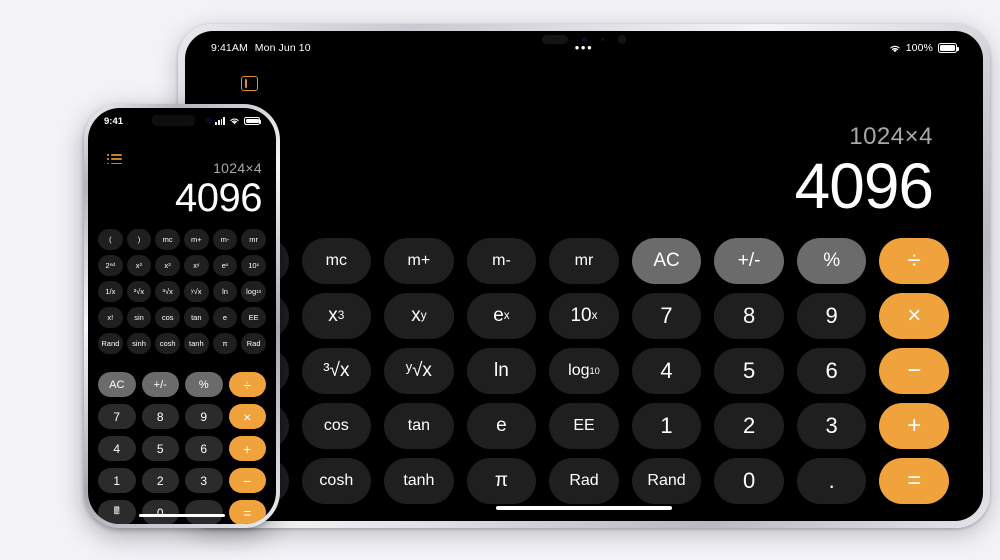 Image resolution: width=1000 pixels, height=560 pixels. I want to click on iphone-sci-key-sin: sin, so click(139, 317).